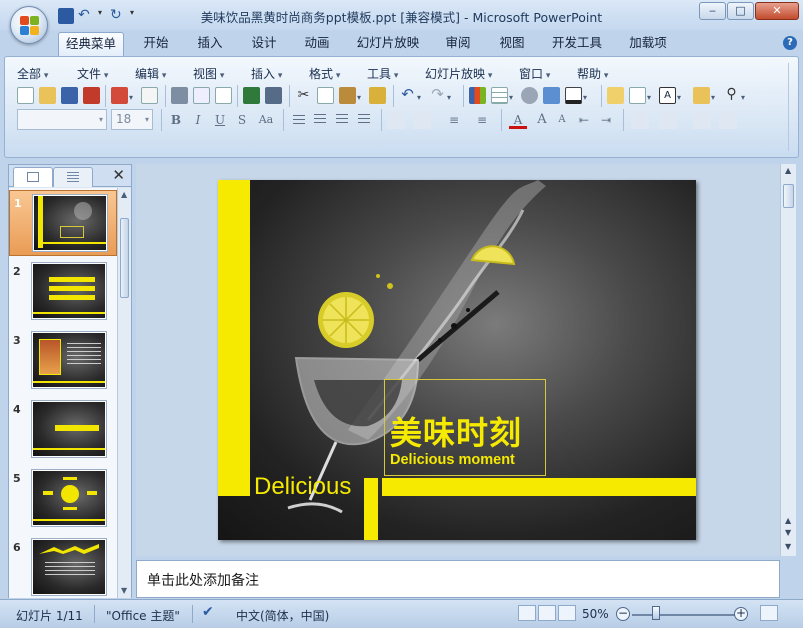  What do you see at coordinates (422, 120) in the screenshot?
I see `text-direction-icon` at bounding box center [422, 120].